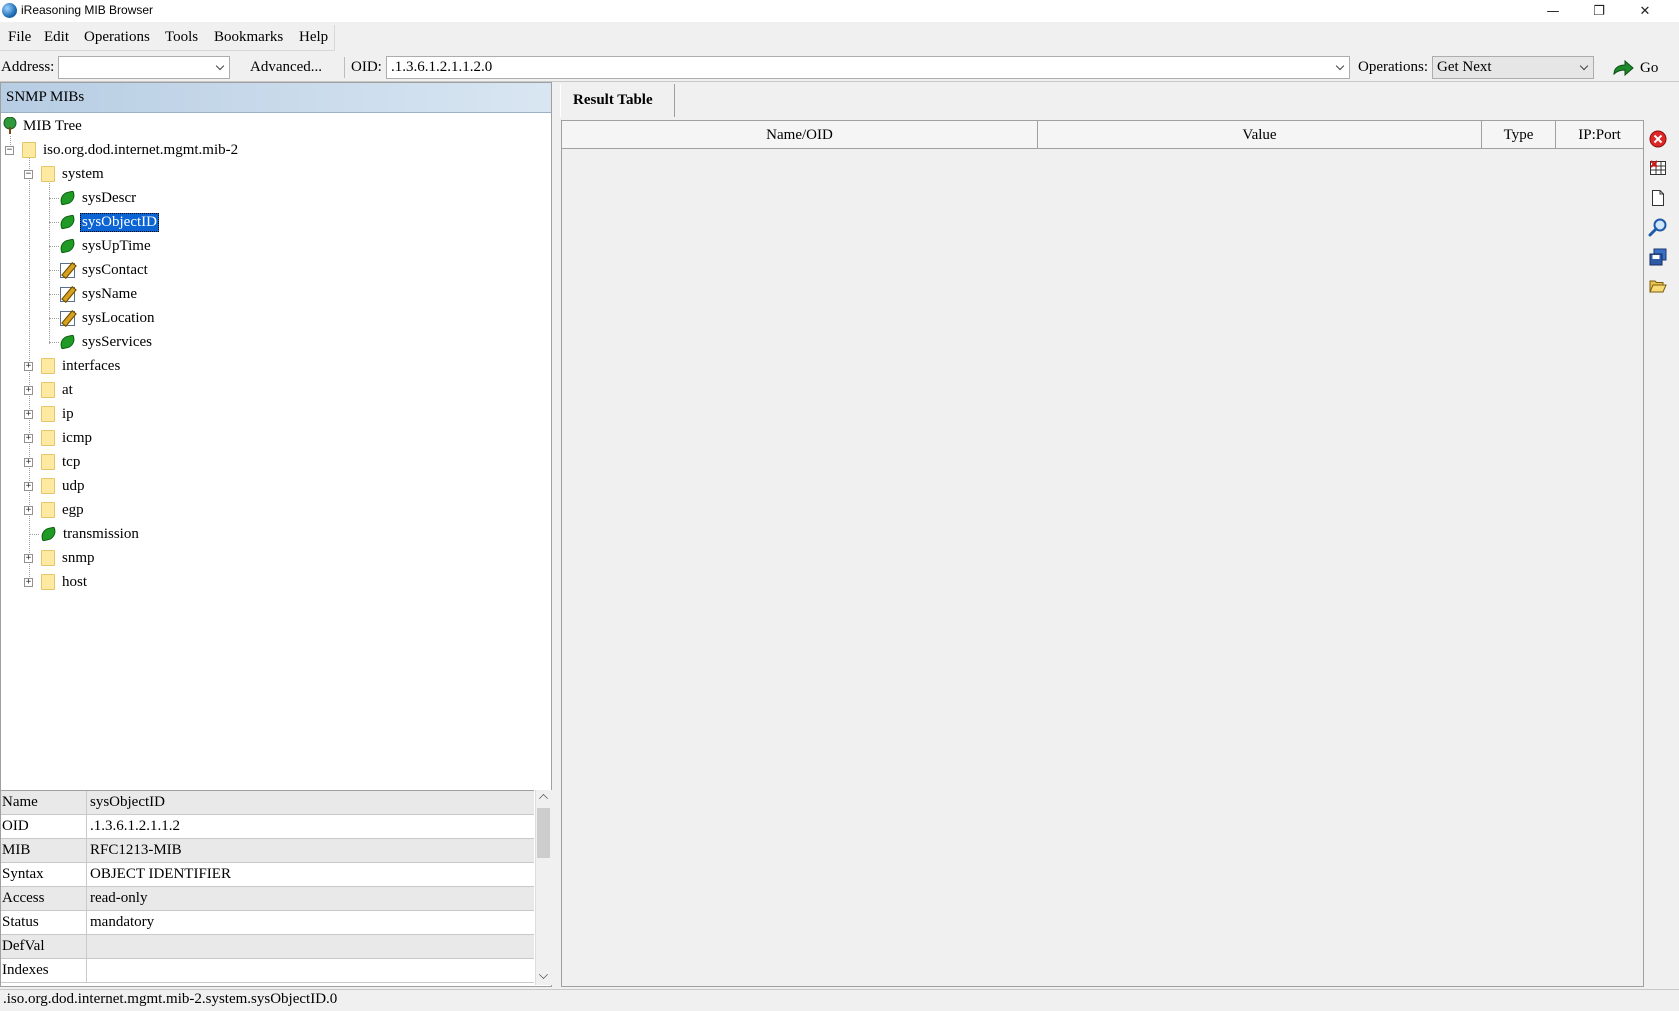 The height and width of the screenshot is (1011, 1679). What do you see at coordinates (267, 875) in the screenshot?
I see `property-row-syntax: Syntax OBJECT IDENTIFIER` at bounding box center [267, 875].